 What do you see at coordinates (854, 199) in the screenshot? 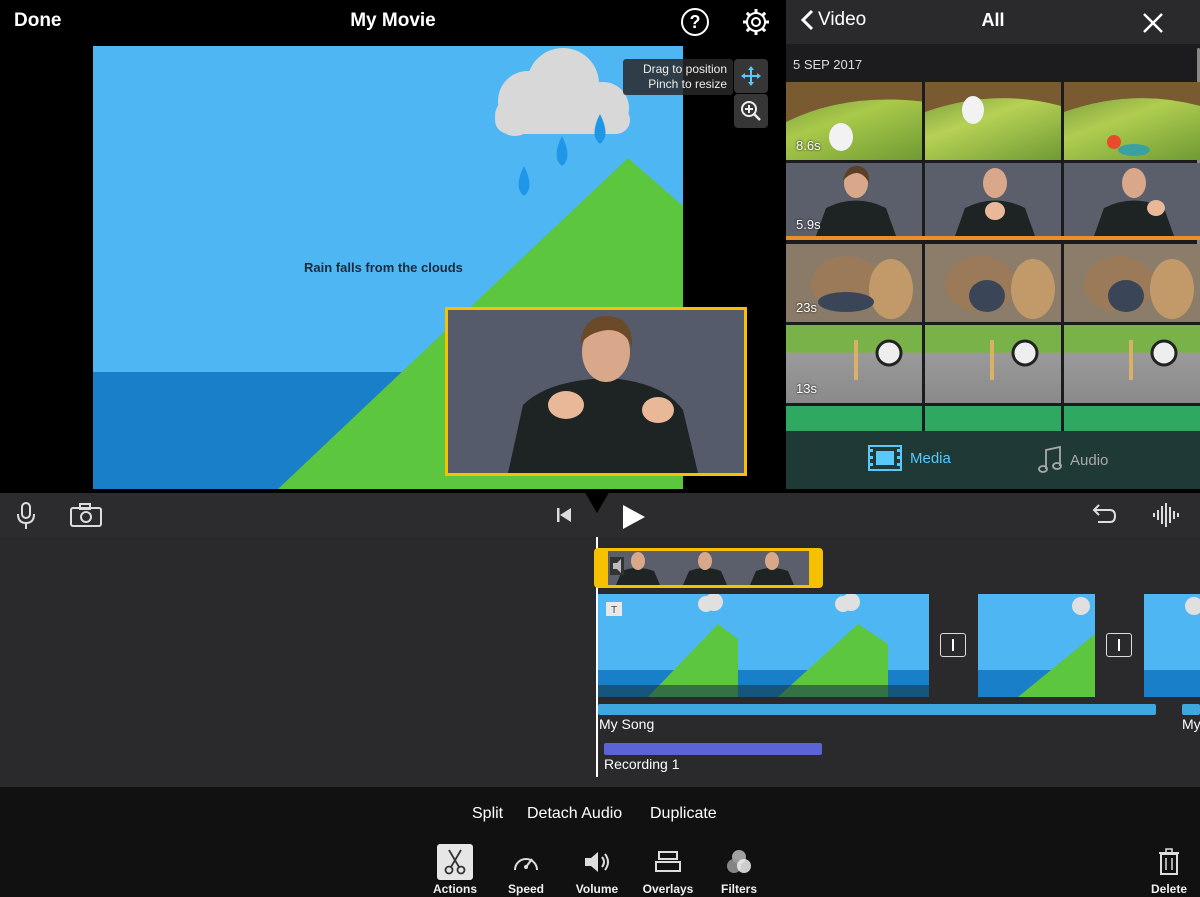
I see `clip-thumbnail: 5.9s` at bounding box center [854, 199].